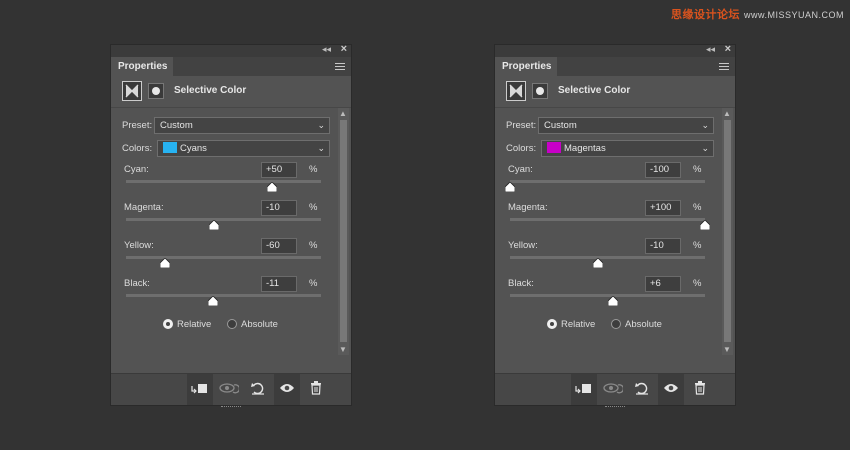 This screenshot has width=850, height=450. Describe the element at coordinates (279, 284) in the screenshot. I see `value-field: -11` at that location.